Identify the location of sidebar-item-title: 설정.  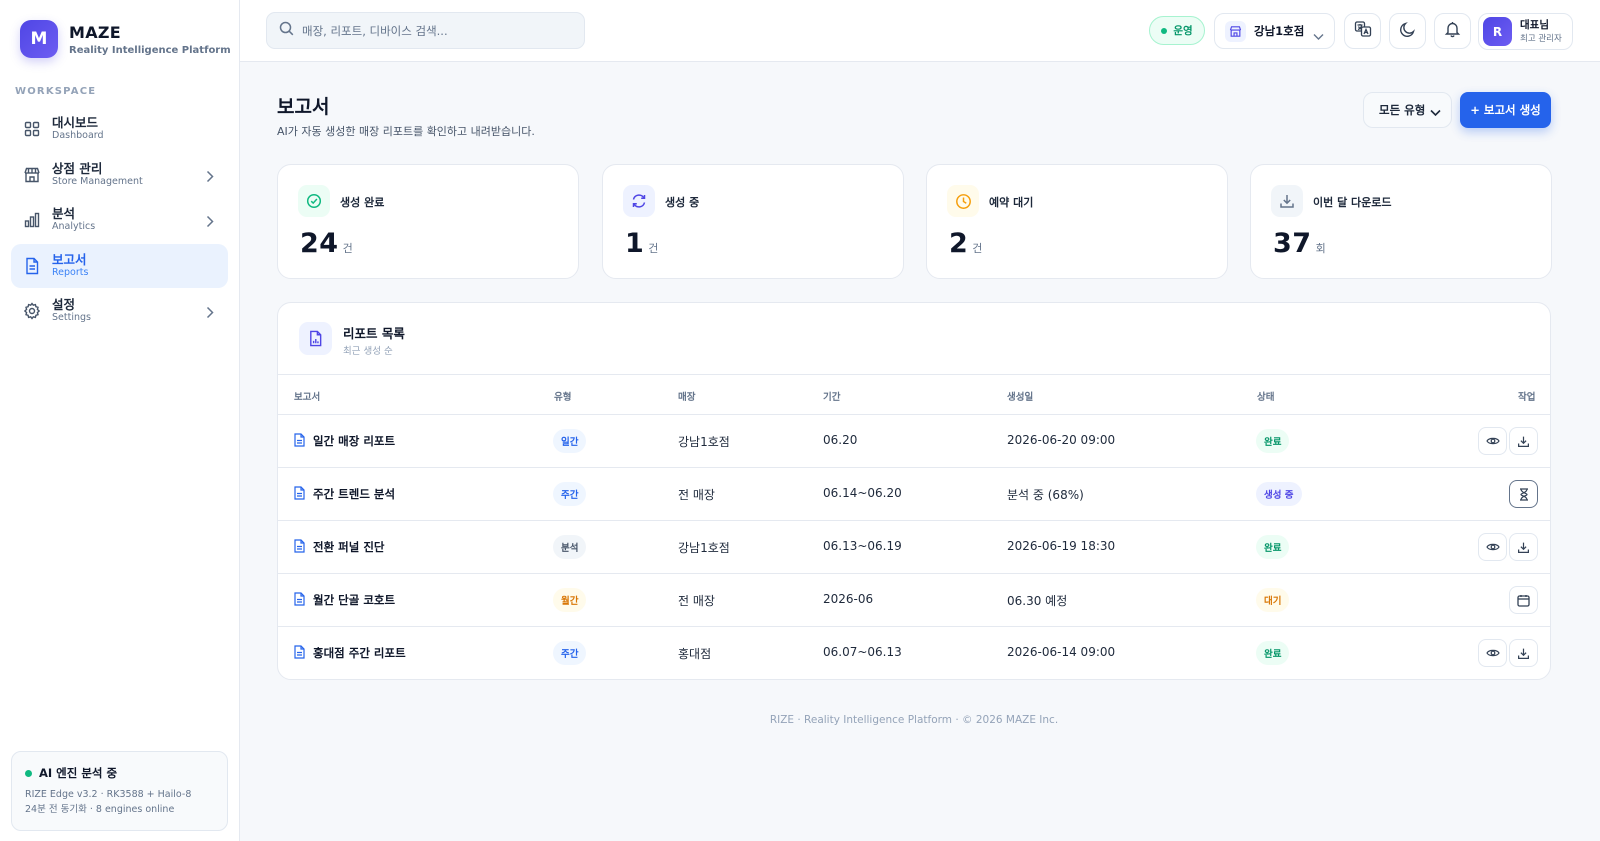
(64, 304).